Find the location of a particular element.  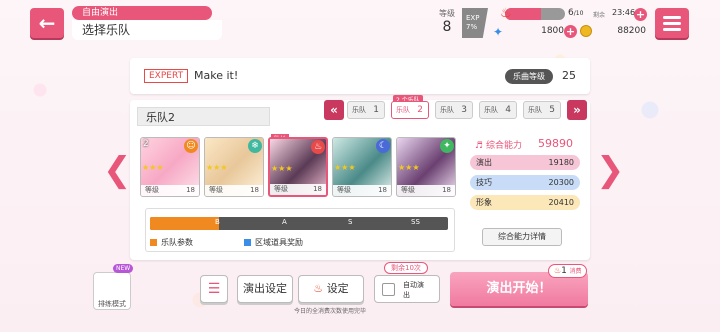

player-level: 等级 8 is located at coordinates (447, 21).